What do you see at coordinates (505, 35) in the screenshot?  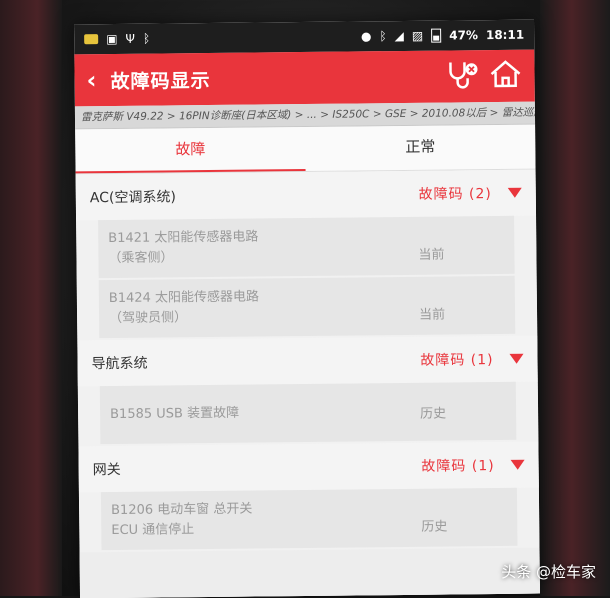 I see `clock: 18:11` at bounding box center [505, 35].